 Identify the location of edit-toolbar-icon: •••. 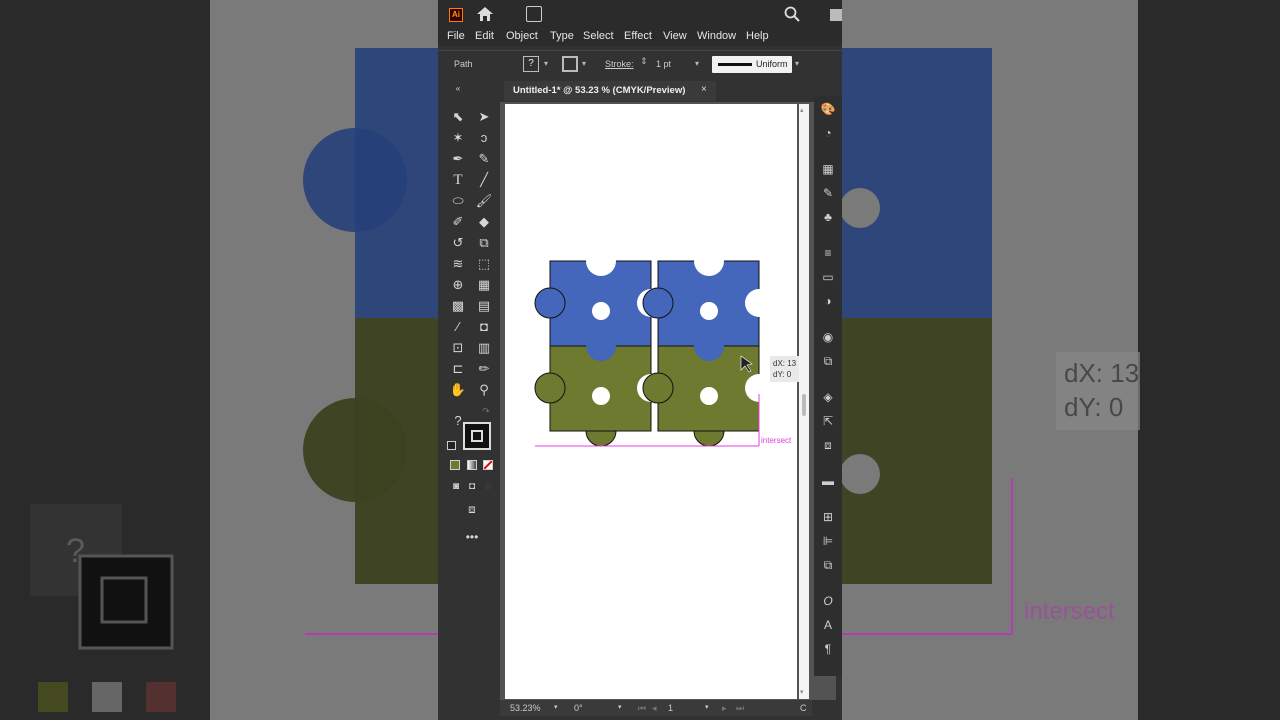
(472, 537).